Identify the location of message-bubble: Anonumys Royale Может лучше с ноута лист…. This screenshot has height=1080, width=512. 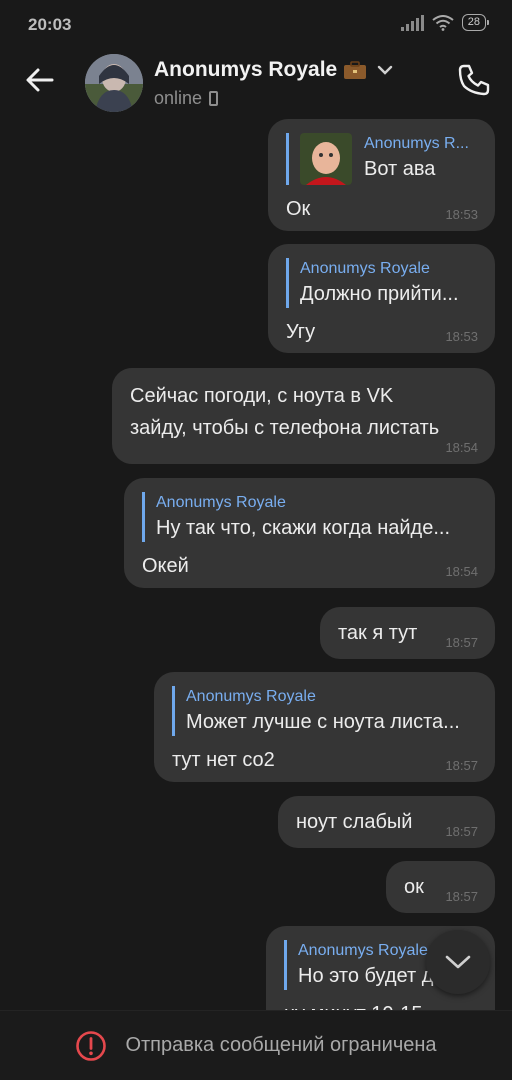
(324, 727).